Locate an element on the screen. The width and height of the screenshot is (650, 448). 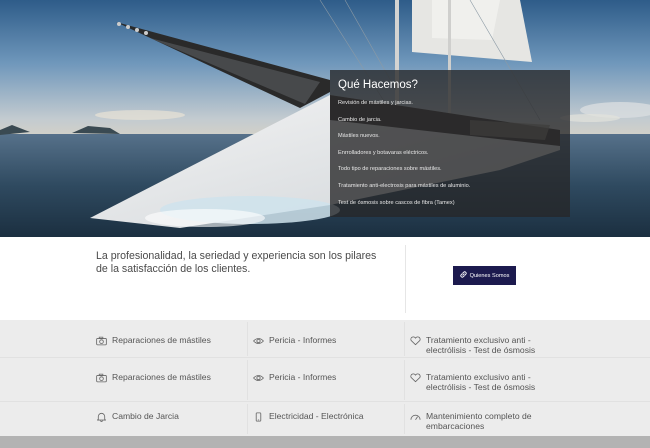
about-us-button: Quienes Somos is located at coordinates (484, 275).